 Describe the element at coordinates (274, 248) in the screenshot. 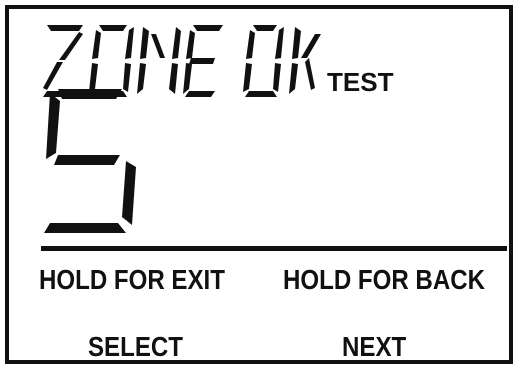

I see `divider-line` at that location.